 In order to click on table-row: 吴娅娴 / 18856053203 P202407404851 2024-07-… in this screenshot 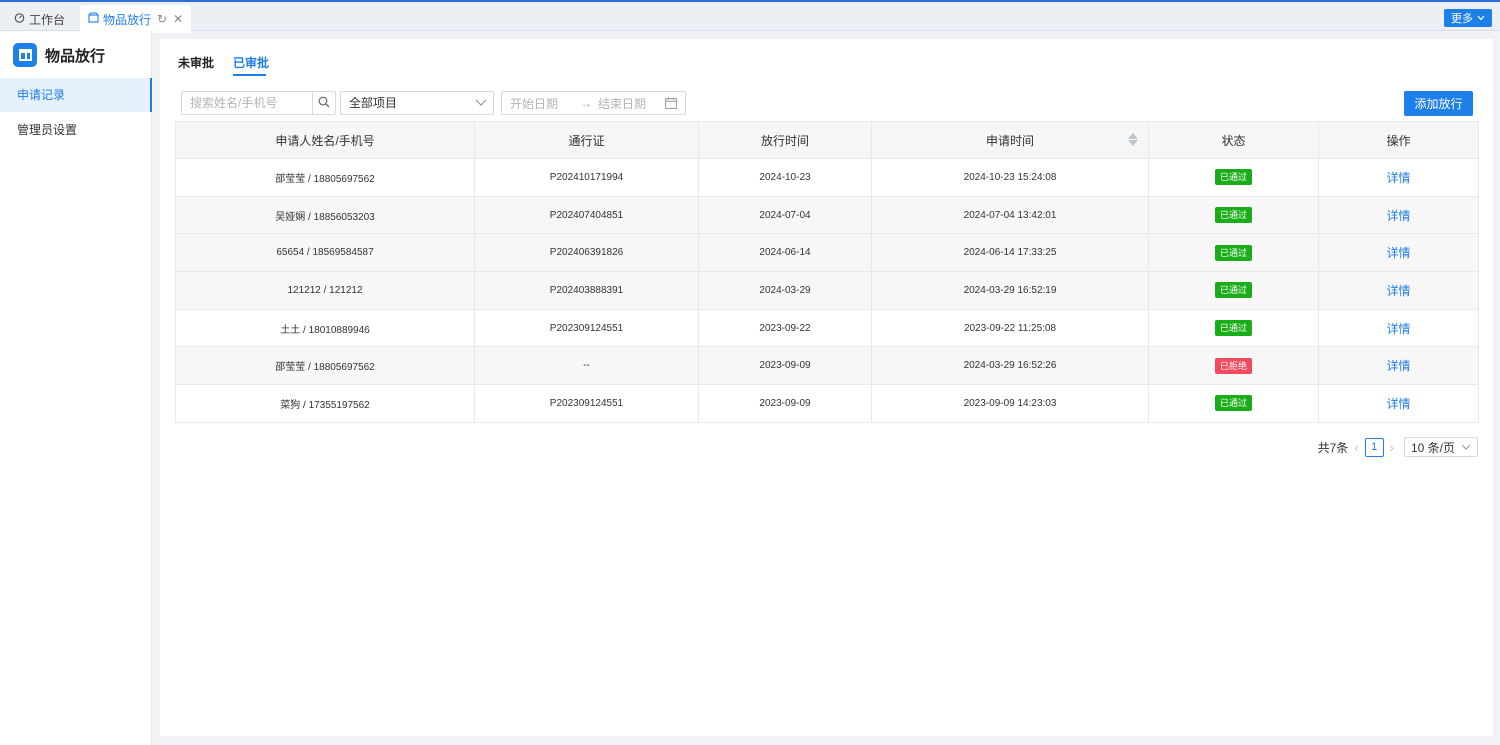, I will do `click(827, 215)`.